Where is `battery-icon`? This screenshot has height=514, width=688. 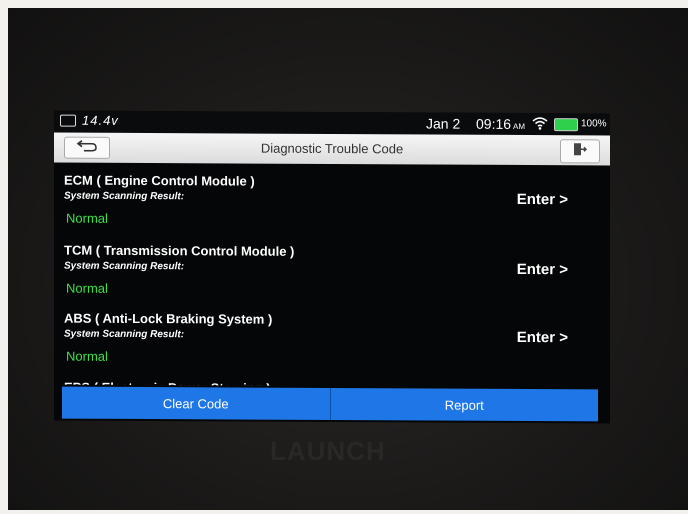 battery-icon is located at coordinates (566, 125).